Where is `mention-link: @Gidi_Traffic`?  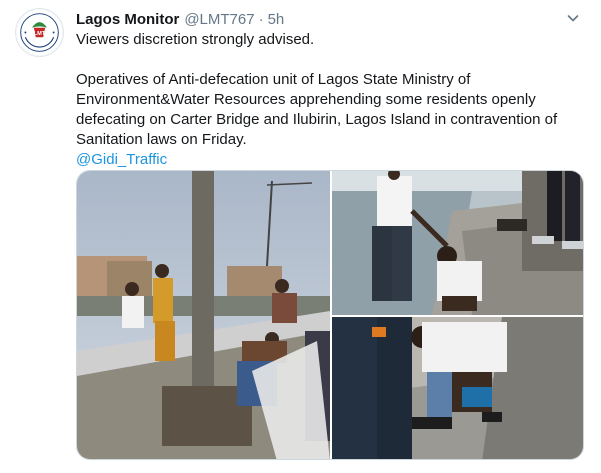 mention-link: @Gidi_Traffic is located at coordinates (121, 159).